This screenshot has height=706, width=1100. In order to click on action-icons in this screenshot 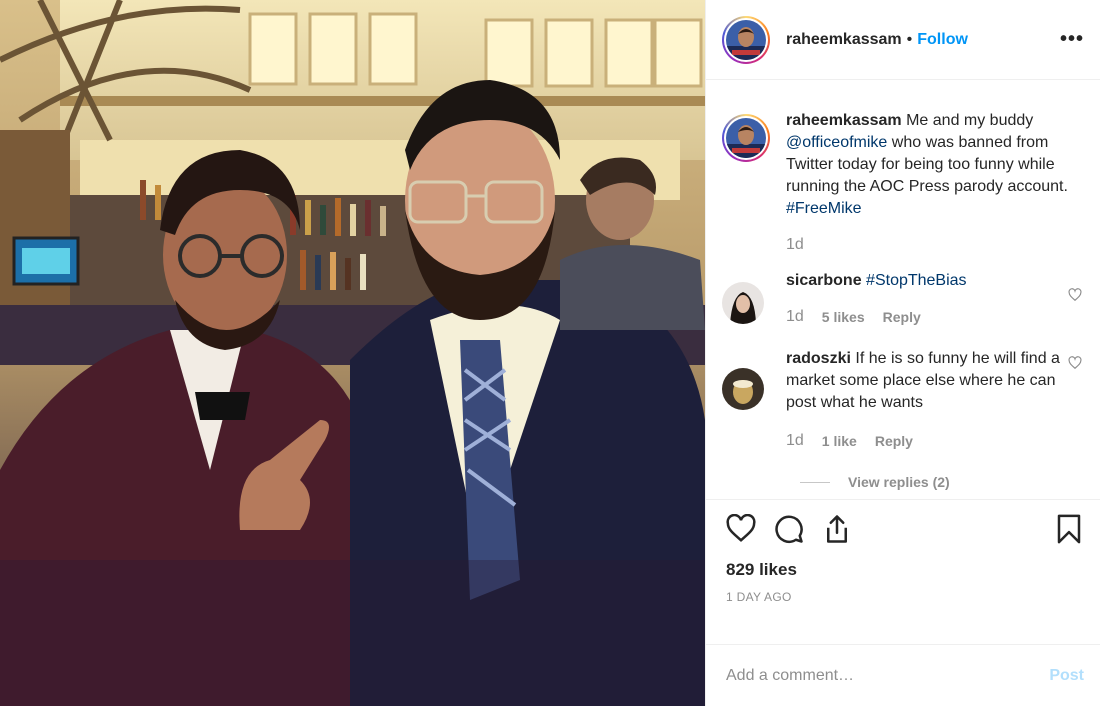, I will do `click(905, 529)`.